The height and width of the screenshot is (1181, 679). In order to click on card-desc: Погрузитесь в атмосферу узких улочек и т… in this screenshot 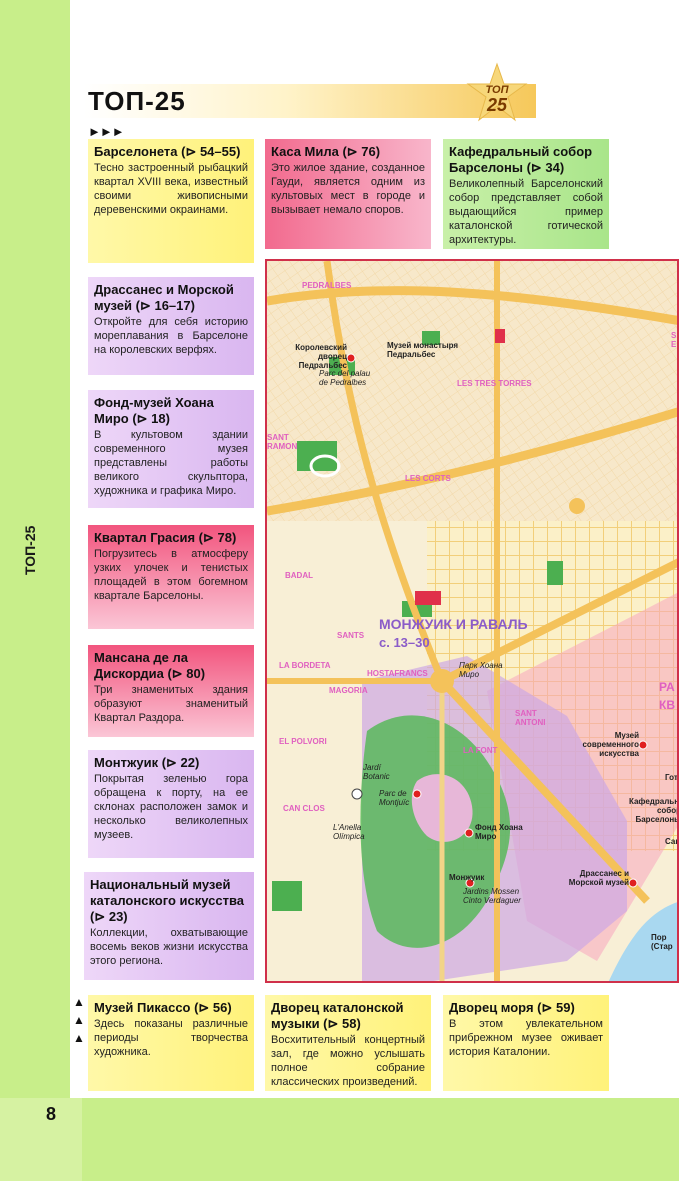, I will do `click(171, 575)`.